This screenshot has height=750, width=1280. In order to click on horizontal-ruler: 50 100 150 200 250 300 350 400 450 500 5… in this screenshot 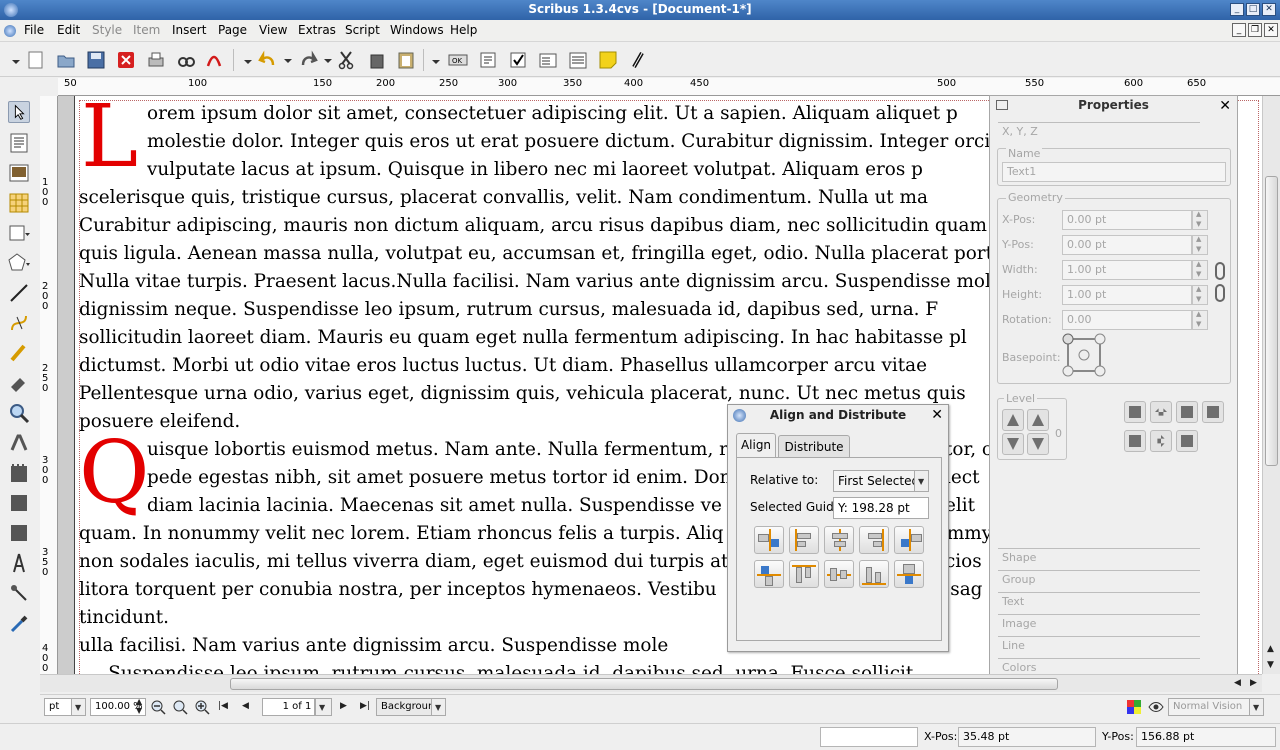, I will do `click(669, 87)`.